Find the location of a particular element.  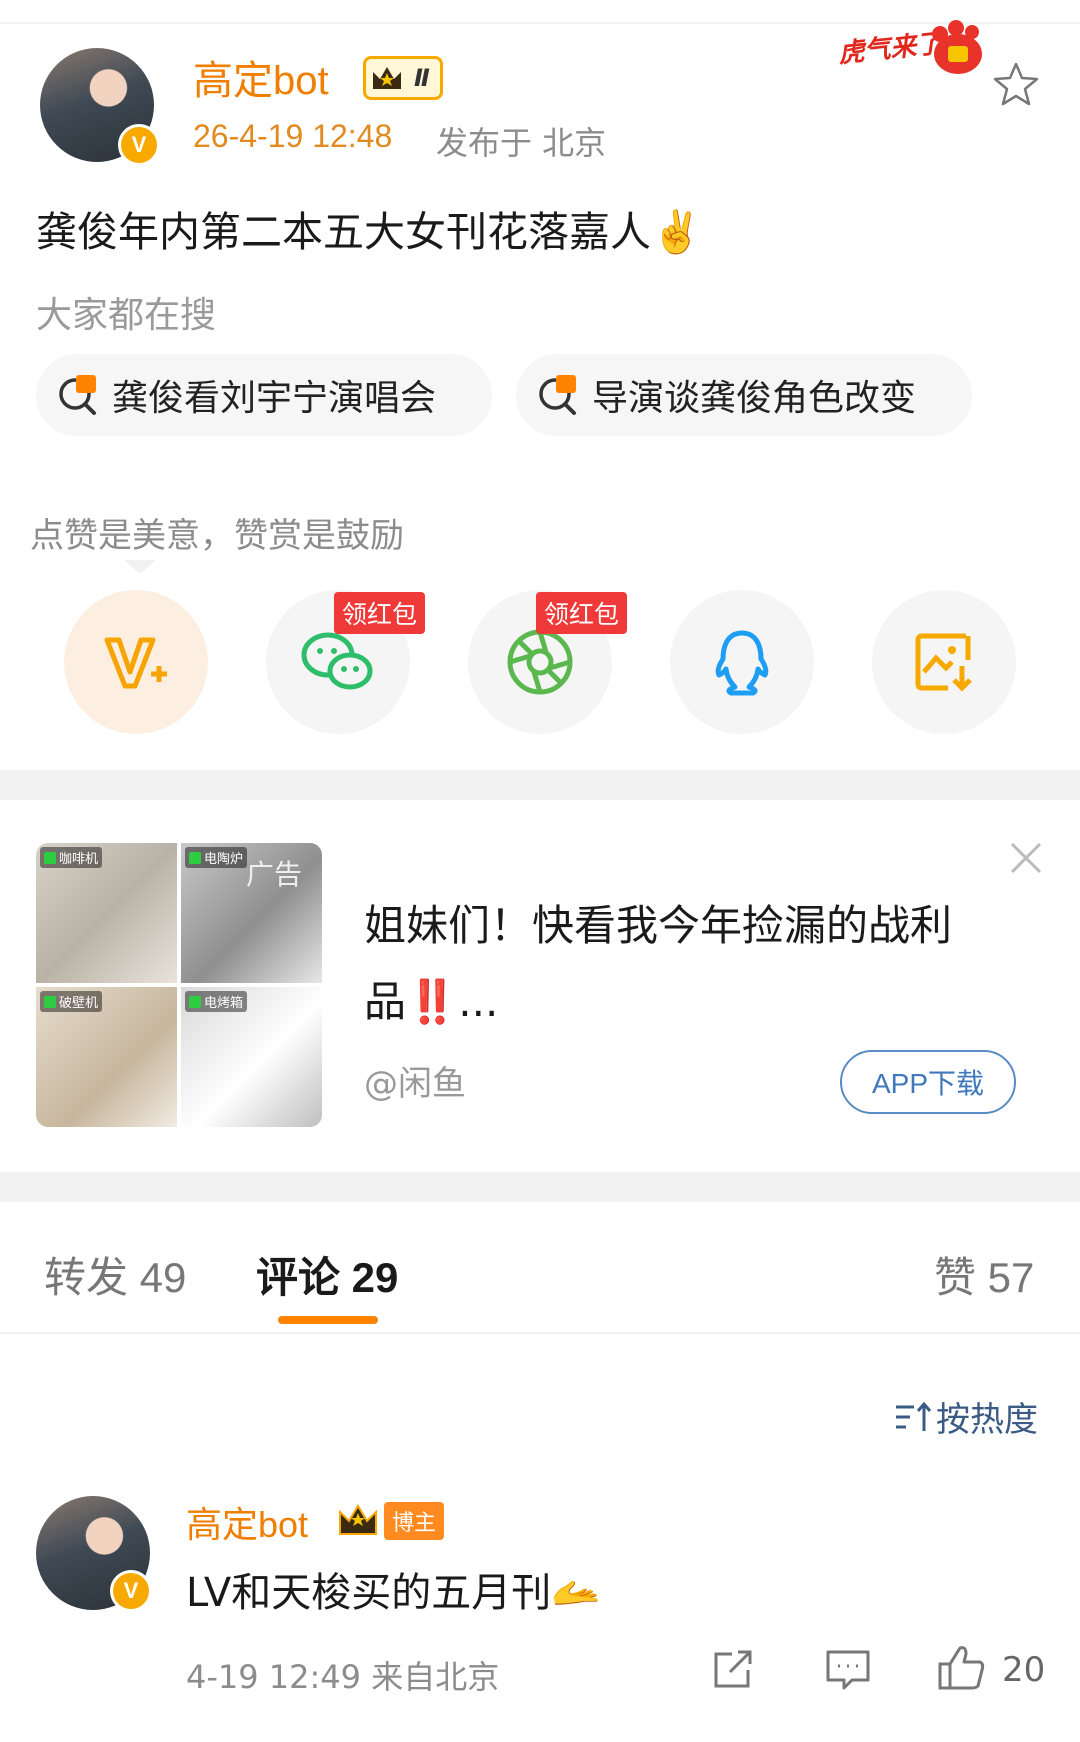

comment-icon is located at coordinates (848, 1670).